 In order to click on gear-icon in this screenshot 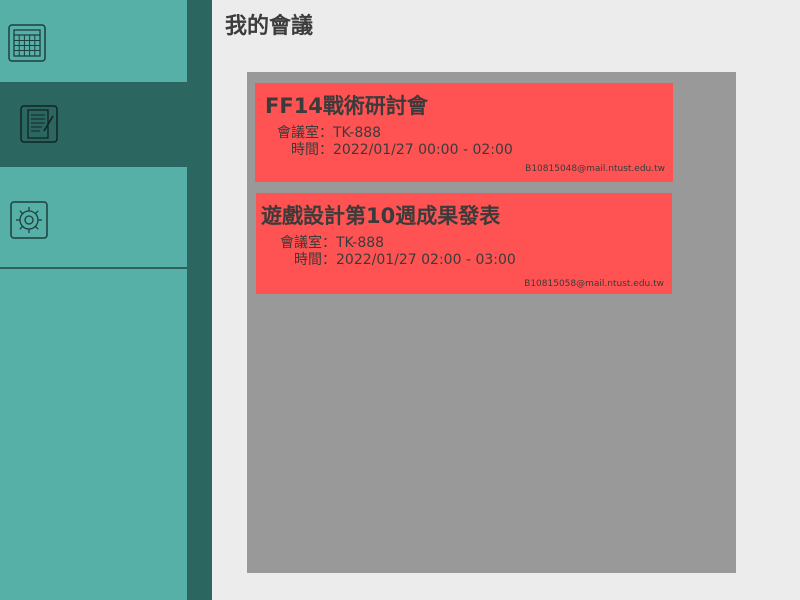, I will do `click(29, 220)`.